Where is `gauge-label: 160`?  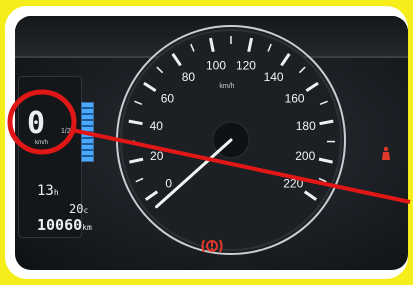 gauge-label: 160 is located at coordinates (295, 98).